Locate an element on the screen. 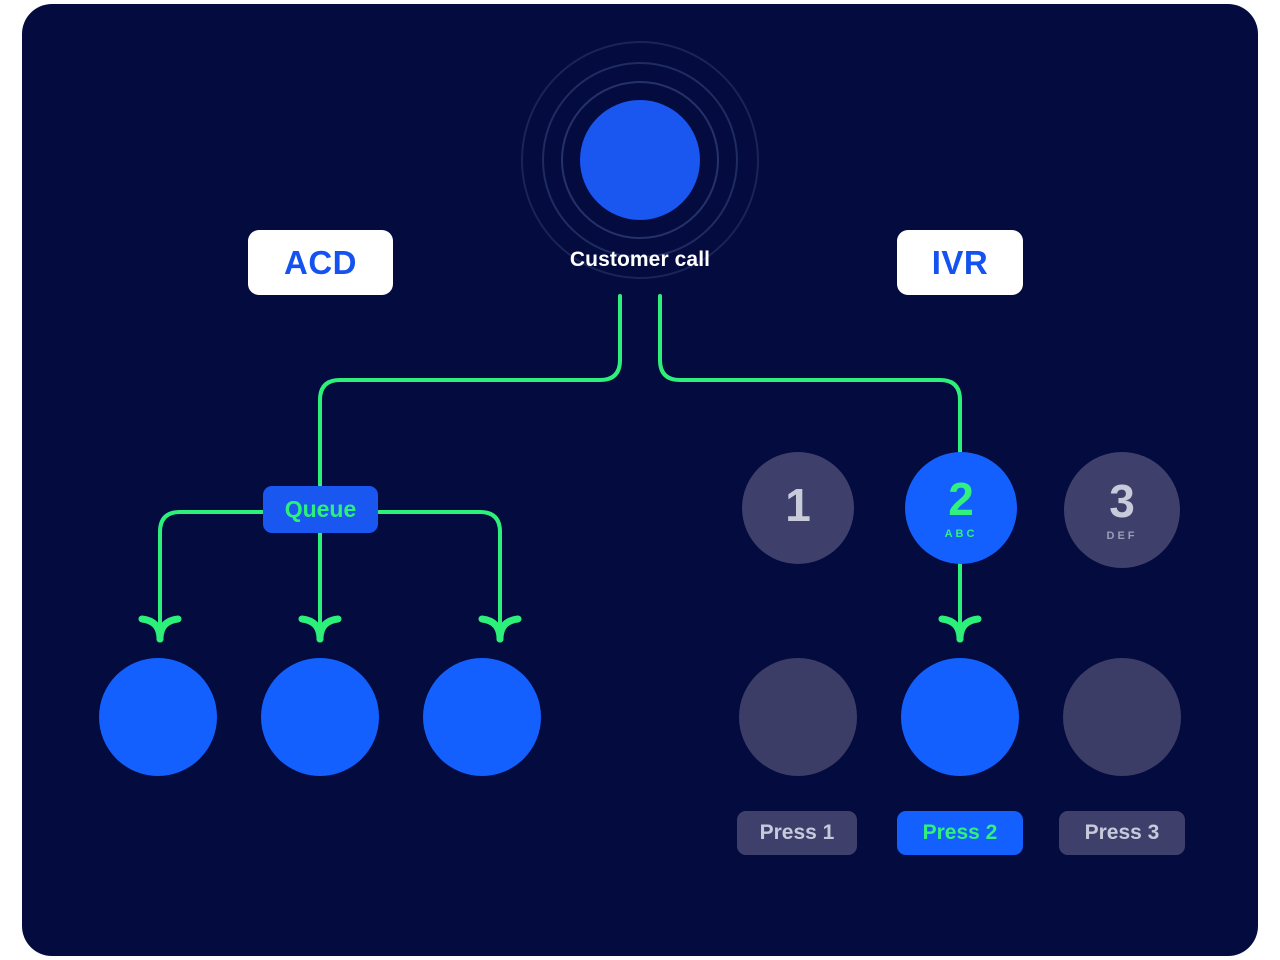 Image resolution: width=1280 pixels, height=960 pixels. acd-label: ACD is located at coordinates (320, 262).